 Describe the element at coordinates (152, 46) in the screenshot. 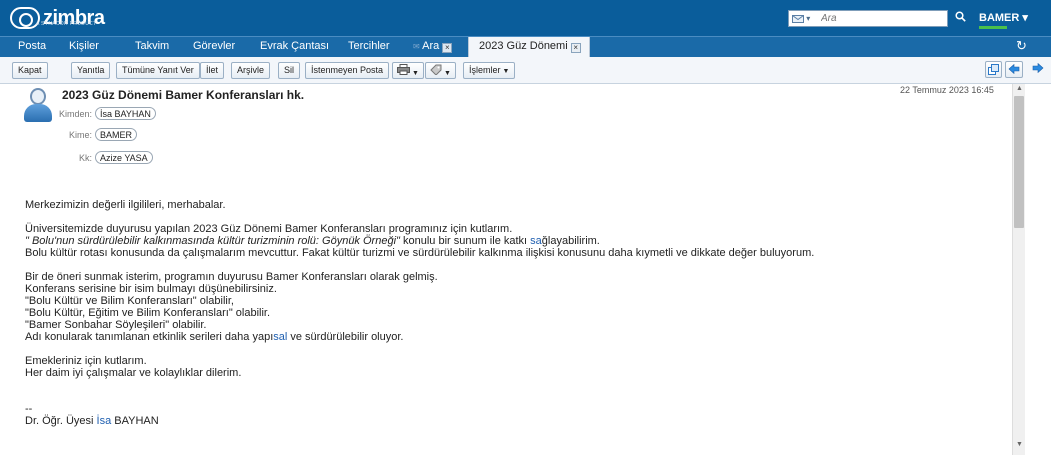

I see `tab-takvim: Takvim` at that location.